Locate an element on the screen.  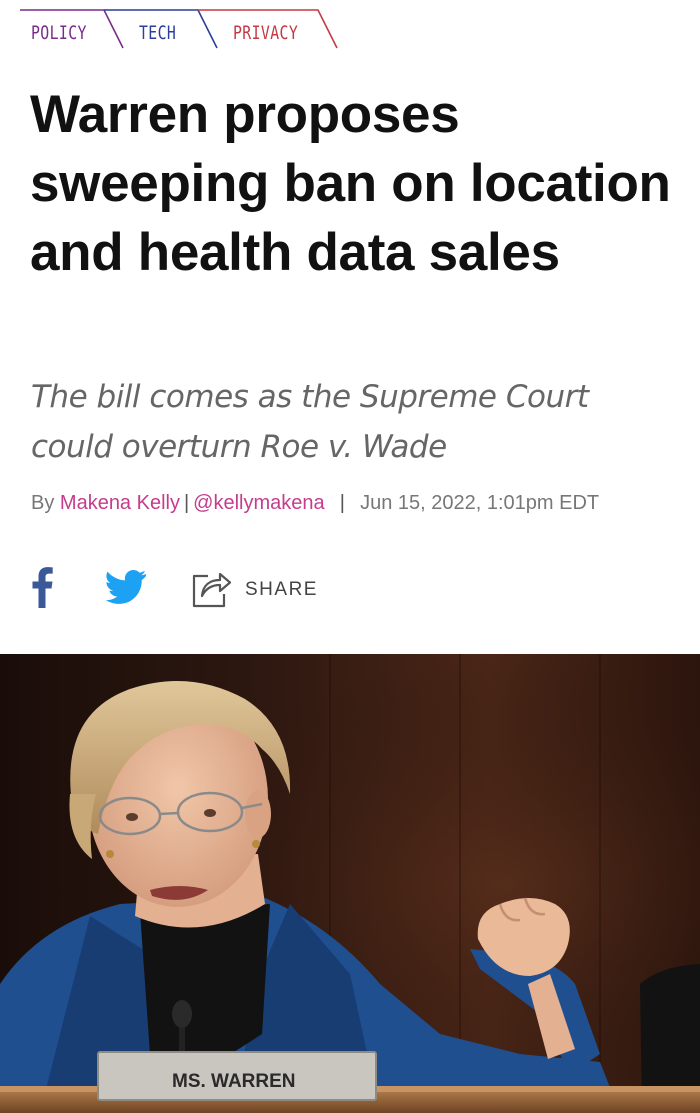
share-label: SHARE is located at coordinates (281, 589).